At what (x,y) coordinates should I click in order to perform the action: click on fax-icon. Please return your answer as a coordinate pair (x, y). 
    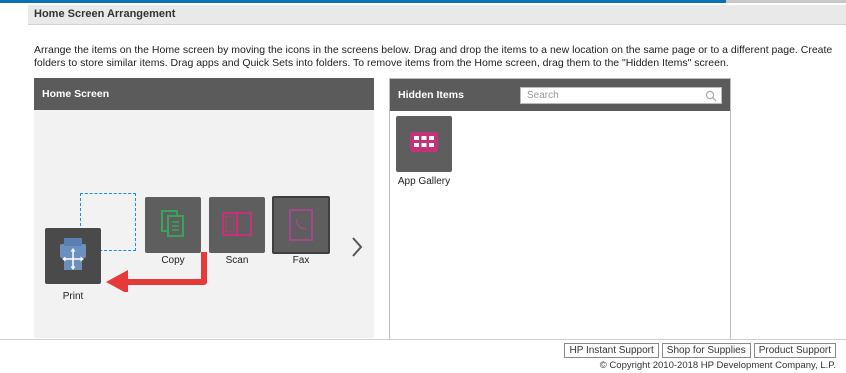
    Looking at the image, I should click on (301, 225).